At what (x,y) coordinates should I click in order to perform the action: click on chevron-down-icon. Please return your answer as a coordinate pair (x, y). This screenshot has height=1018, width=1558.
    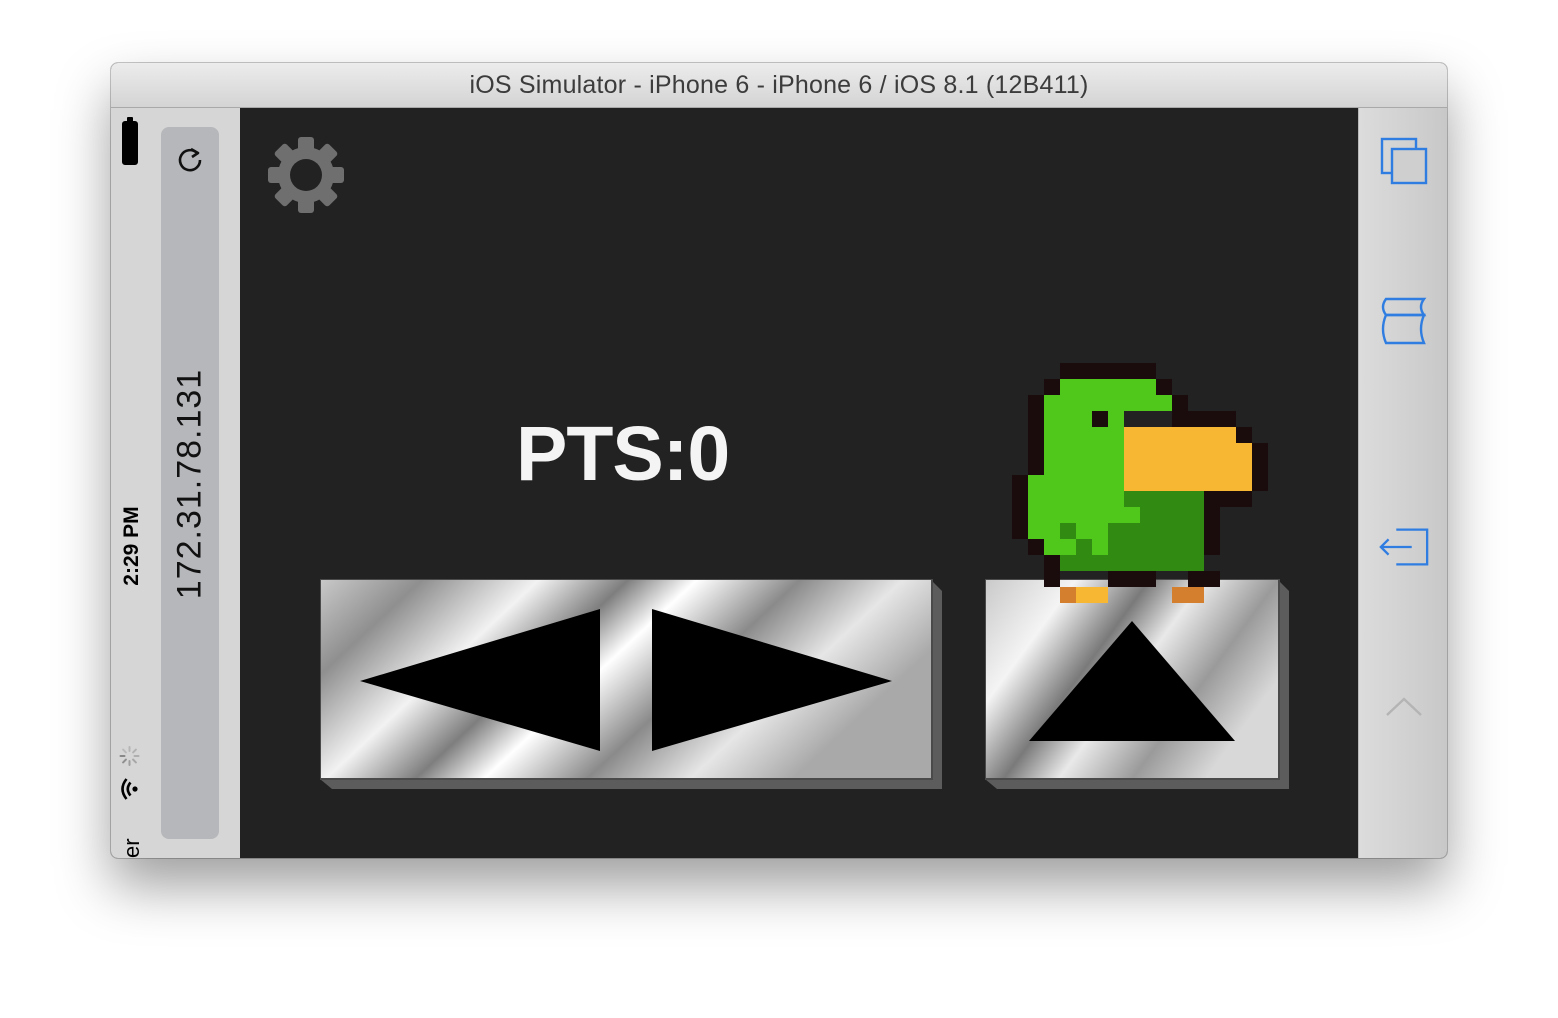
    Looking at the image, I should click on (1404, 852).